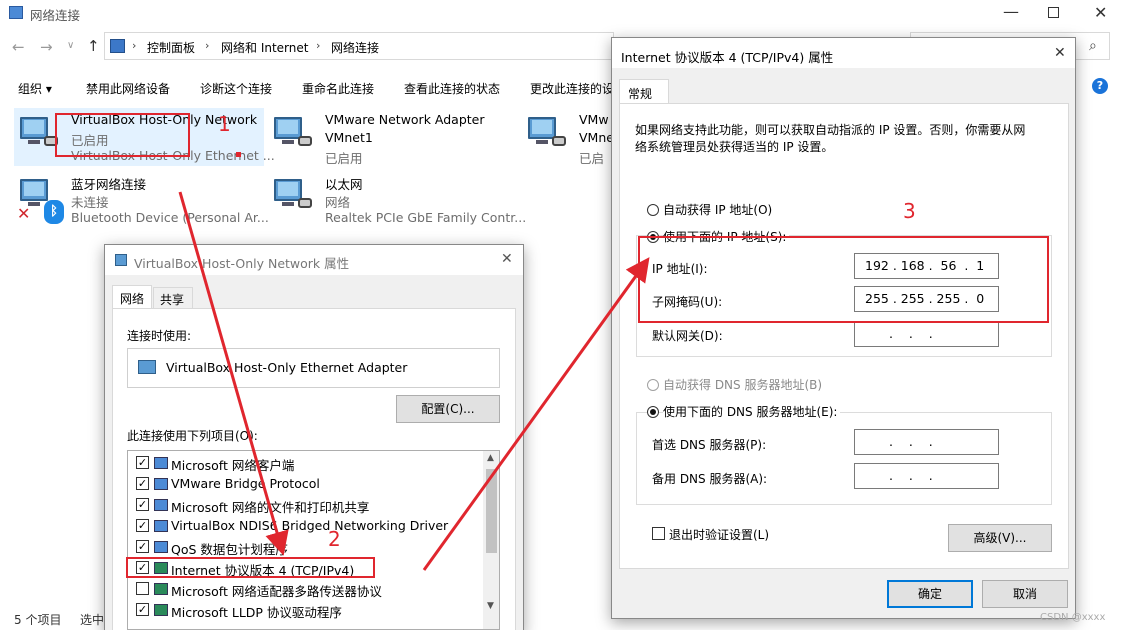 The height and width of the screenshot is (630, 1121). I want to click on forward-icon: →, so click(46, 47).